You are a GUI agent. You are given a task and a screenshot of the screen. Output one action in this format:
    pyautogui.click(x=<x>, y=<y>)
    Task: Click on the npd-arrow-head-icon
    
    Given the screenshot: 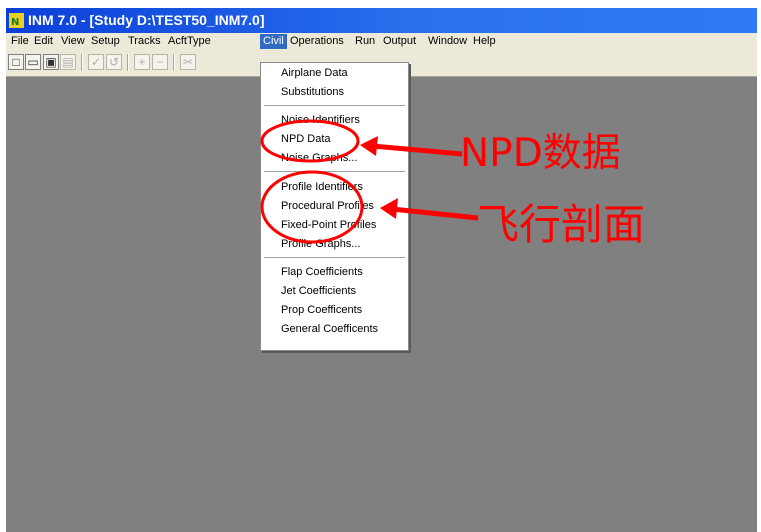 What is the action you would take?
    pyautogui.click(x=369, y=146)
    